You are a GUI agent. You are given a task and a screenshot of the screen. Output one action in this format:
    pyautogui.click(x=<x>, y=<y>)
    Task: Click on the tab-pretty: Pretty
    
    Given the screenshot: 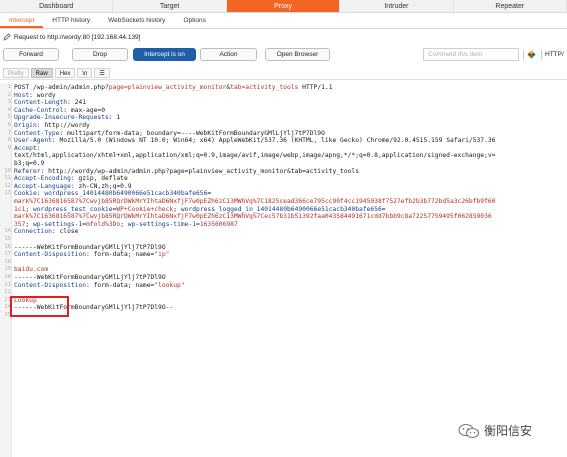 What is the action you would take?
    pyautogui.click(x=16, y=73)
    